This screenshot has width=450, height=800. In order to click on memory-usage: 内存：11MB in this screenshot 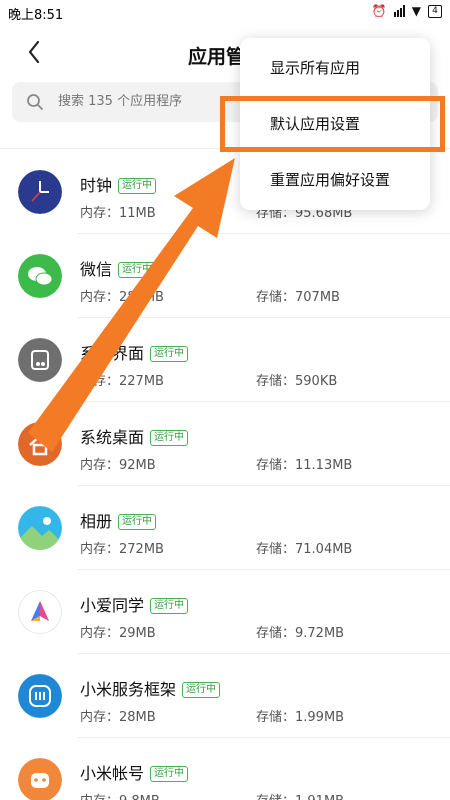, I will do `click(118, 213)`.